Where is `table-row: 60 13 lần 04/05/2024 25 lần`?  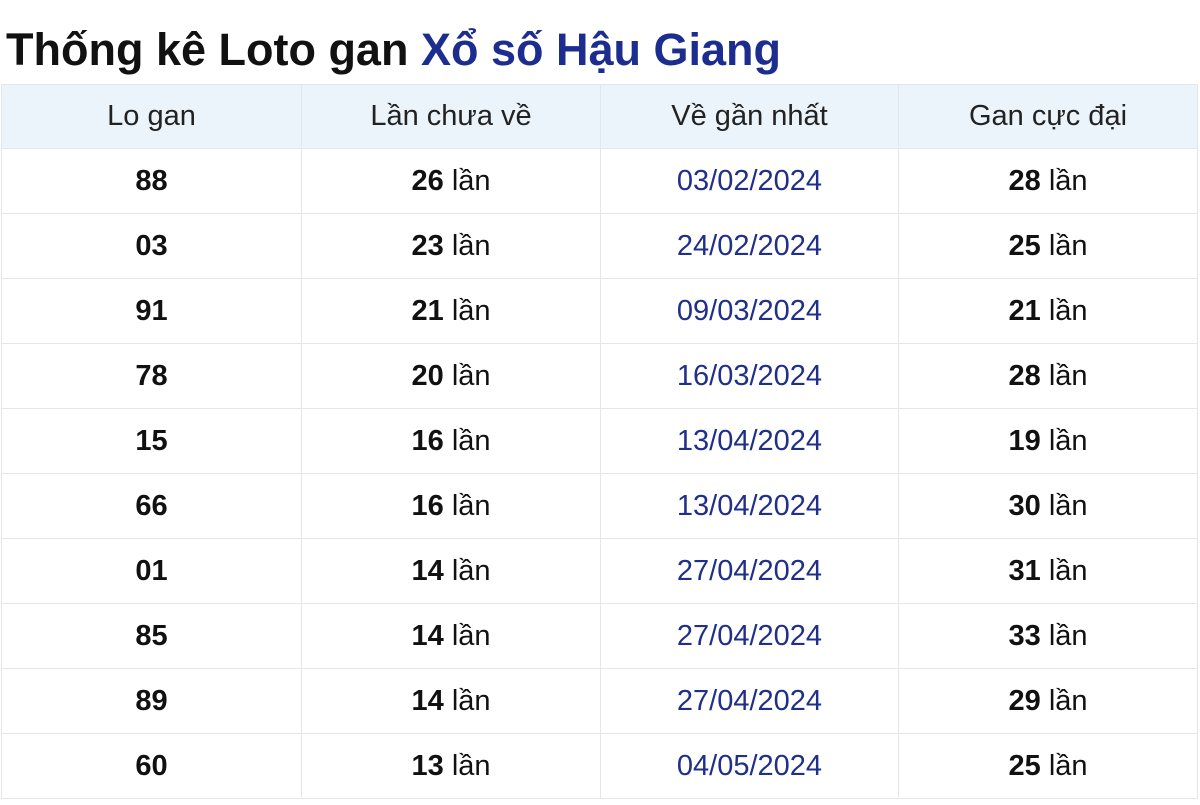
table-row: 60 13 lần 04/05/2024 25 lần is located at coordinates (599, 766).